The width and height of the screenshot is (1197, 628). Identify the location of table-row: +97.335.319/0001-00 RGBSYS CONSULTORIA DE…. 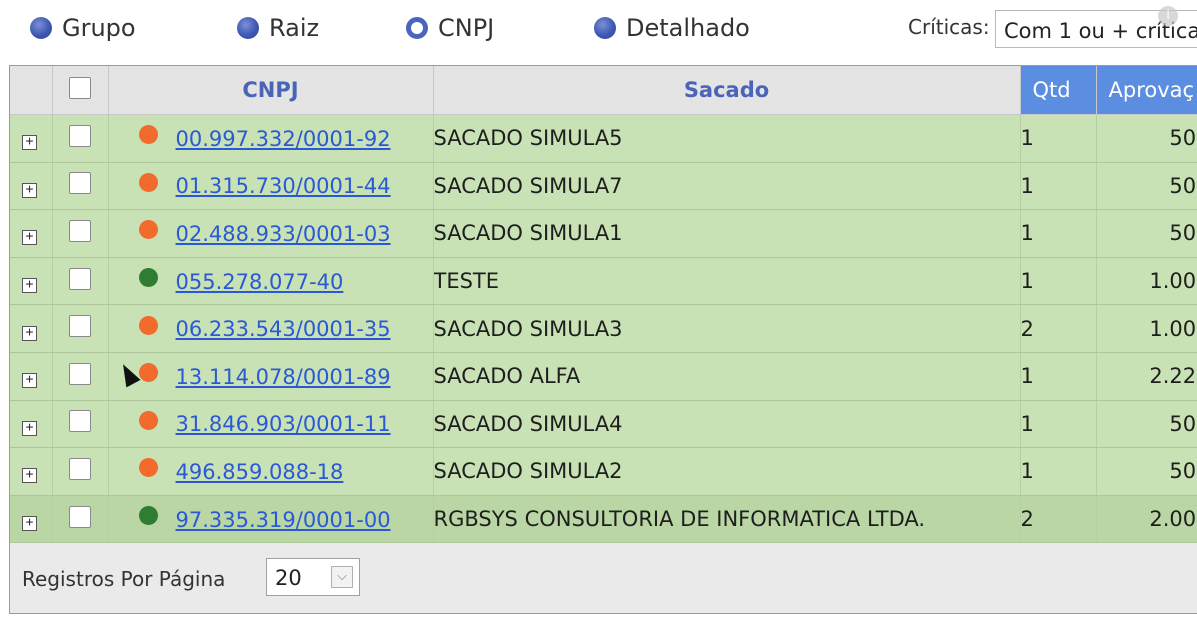
(603, 519).